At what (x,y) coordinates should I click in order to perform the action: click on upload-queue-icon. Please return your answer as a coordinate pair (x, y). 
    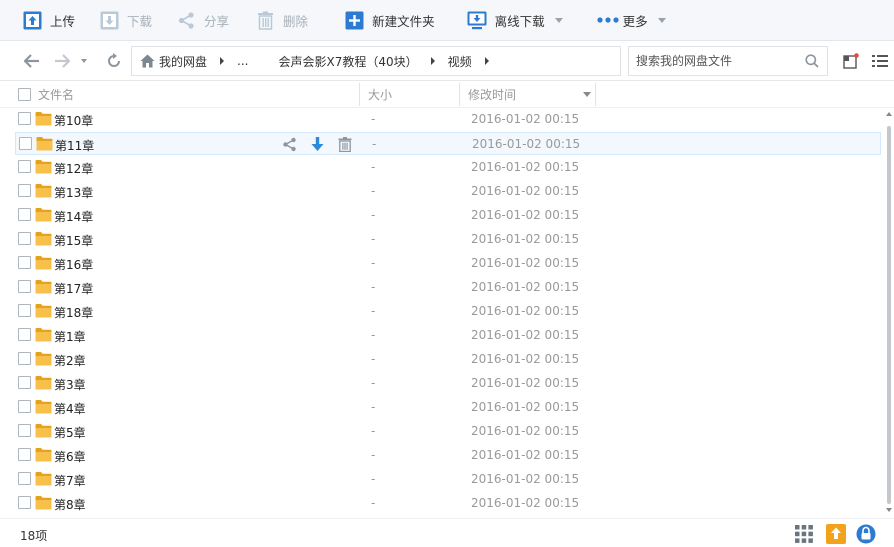
    Looking at the image, I should click on (836, 534).